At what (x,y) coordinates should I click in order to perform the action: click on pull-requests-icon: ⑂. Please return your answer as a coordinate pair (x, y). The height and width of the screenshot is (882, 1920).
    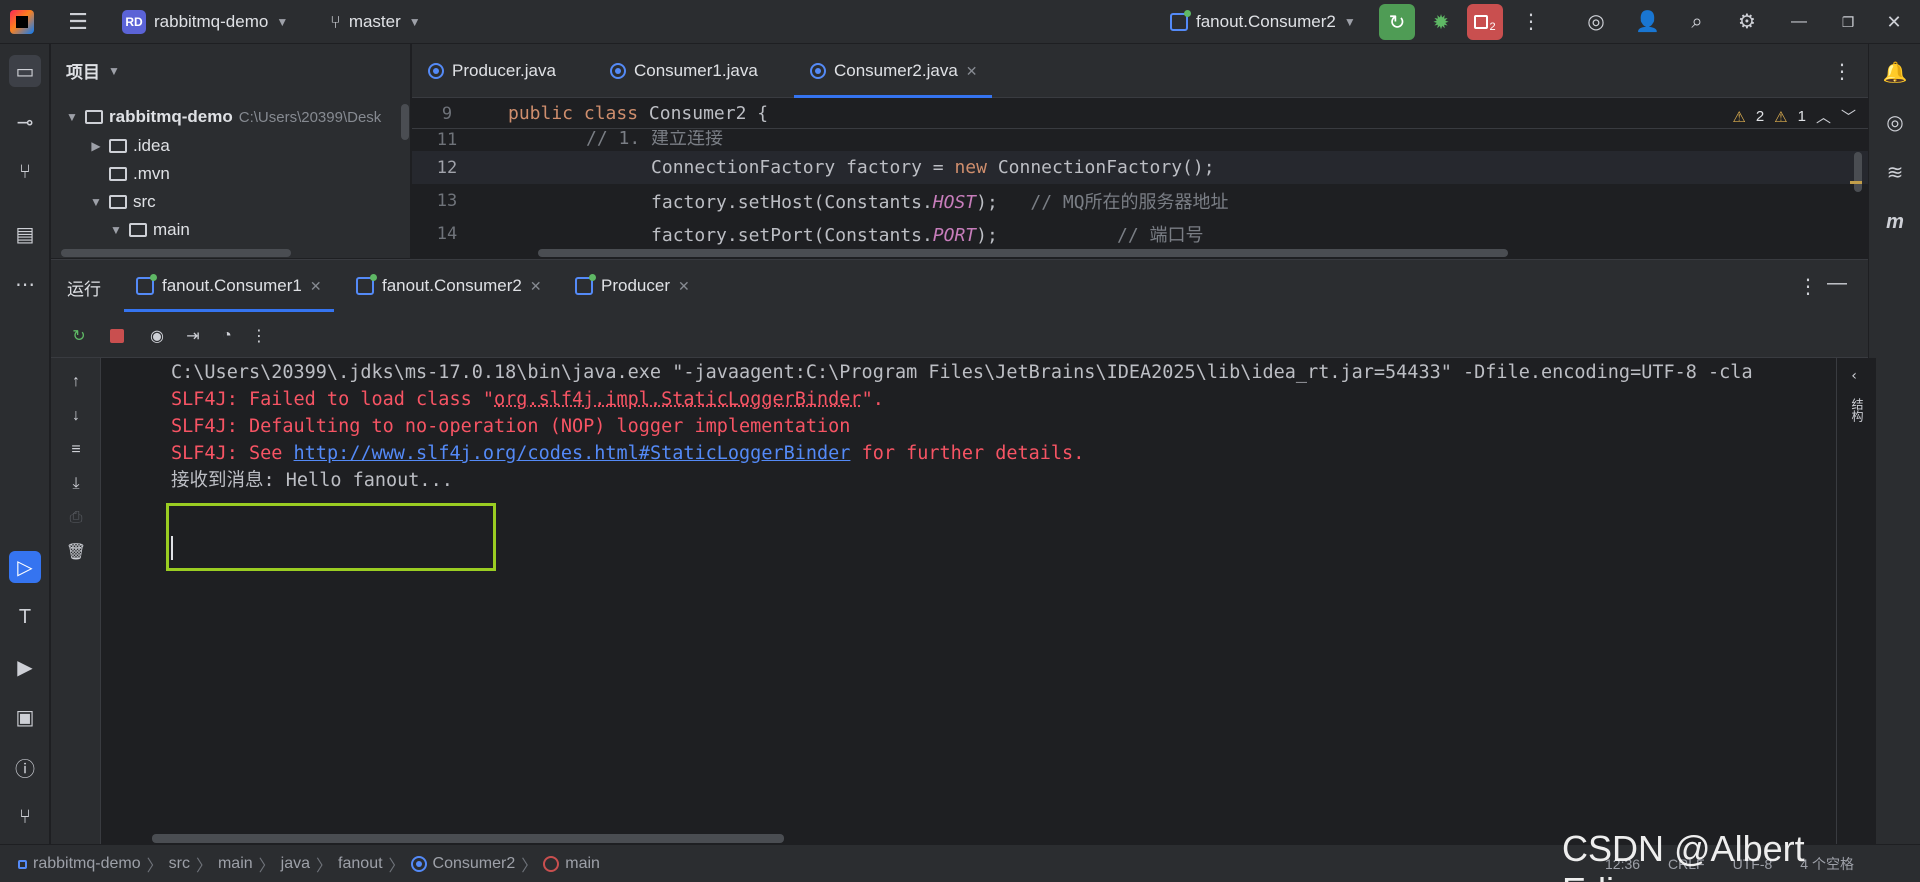
    Looking at the image, I should click on (25, 172).